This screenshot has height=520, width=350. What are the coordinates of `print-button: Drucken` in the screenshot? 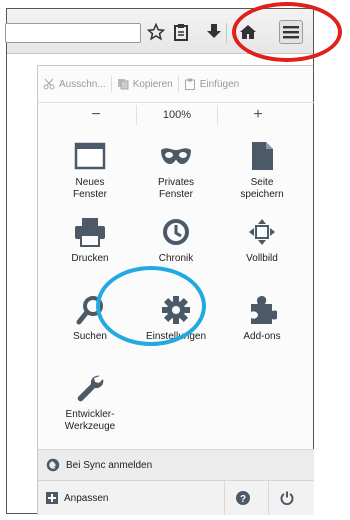 It's located at (90, 249).